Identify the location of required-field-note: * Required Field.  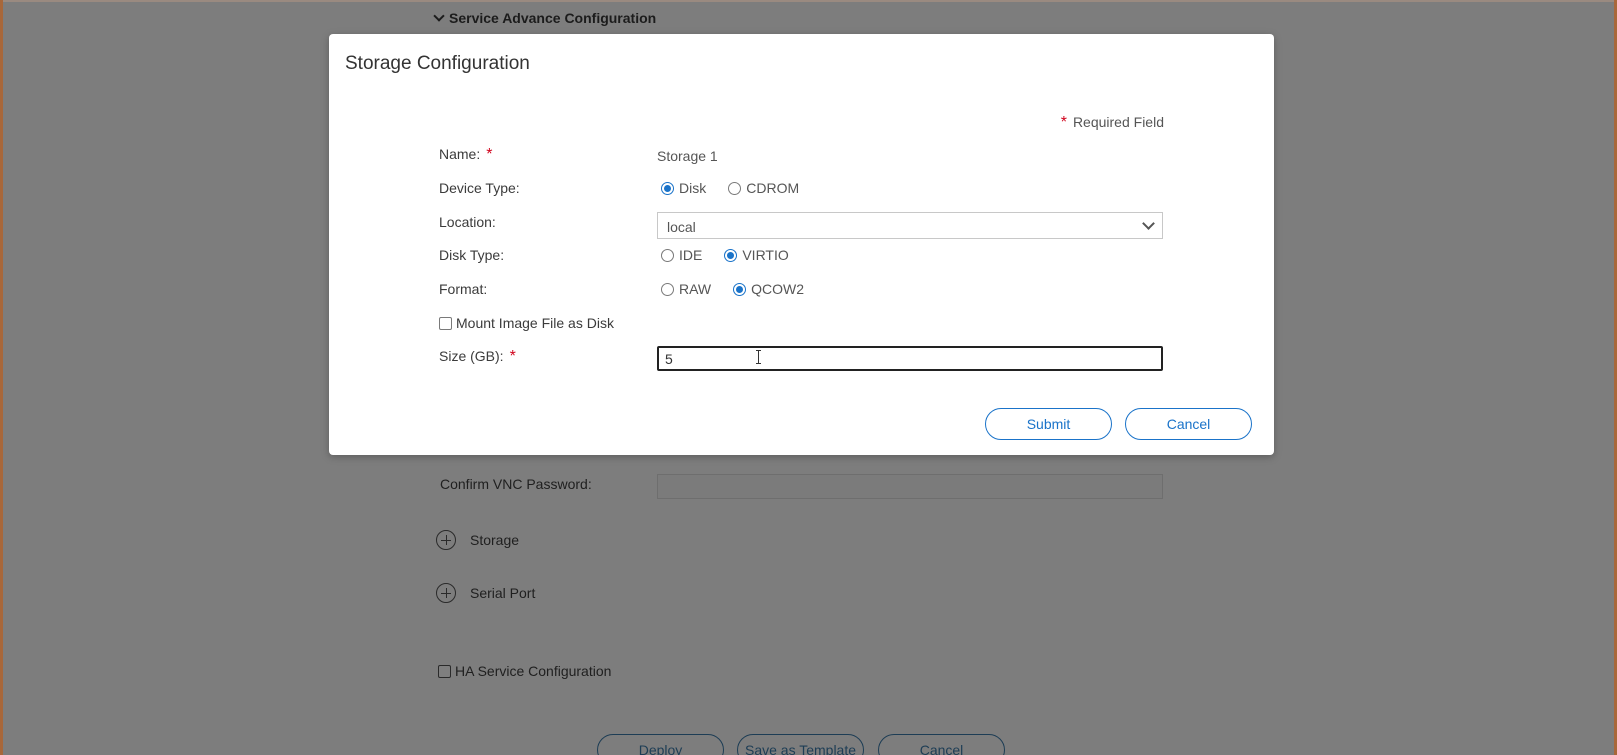
(1112, 123).